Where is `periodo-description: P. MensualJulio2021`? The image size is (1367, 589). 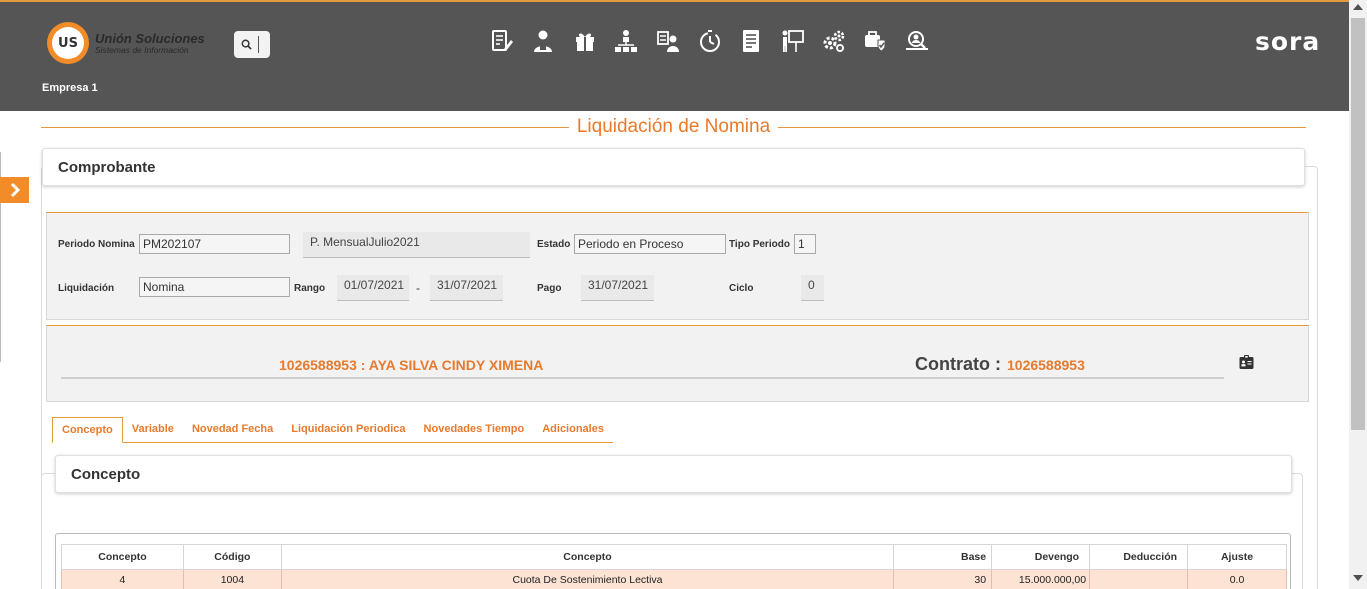
periodo-description: P. MensualJulio2021 is located at coordinates (416, 245).